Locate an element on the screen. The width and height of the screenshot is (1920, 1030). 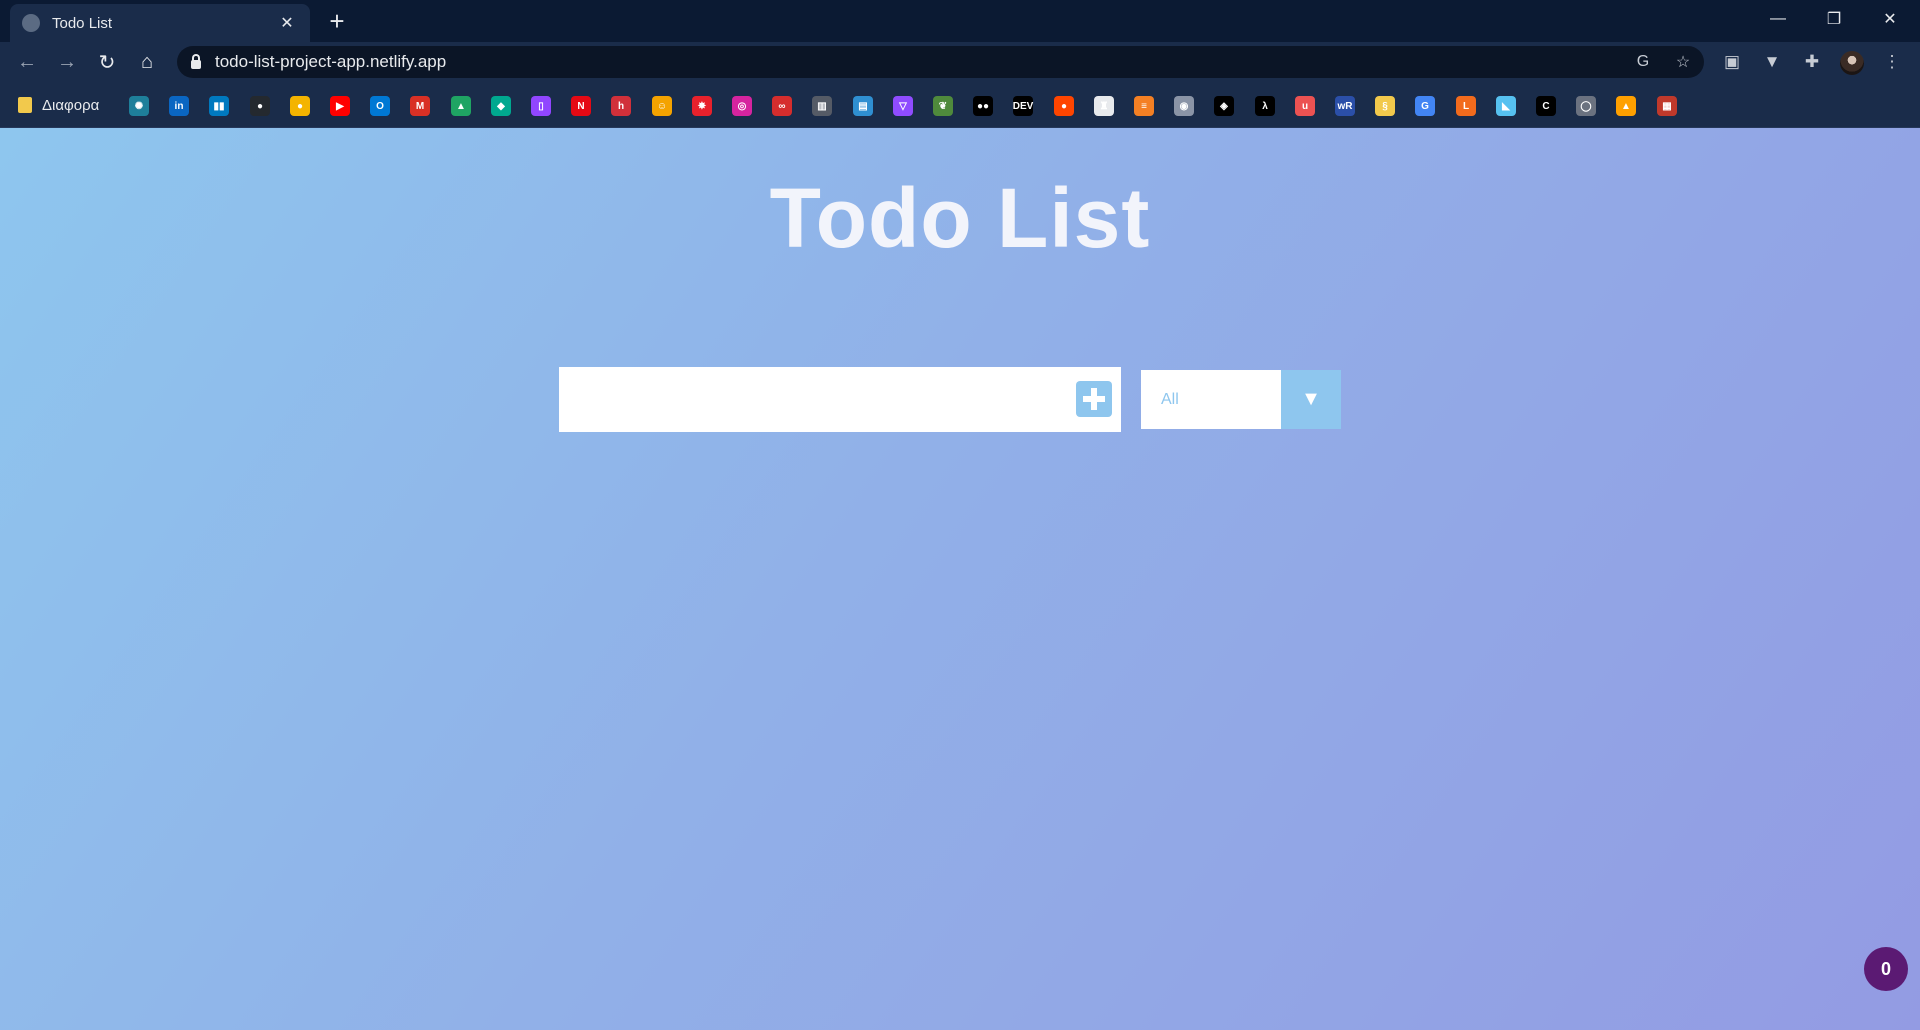
google-translate-icon: G is located at coordinates (1425, 106).